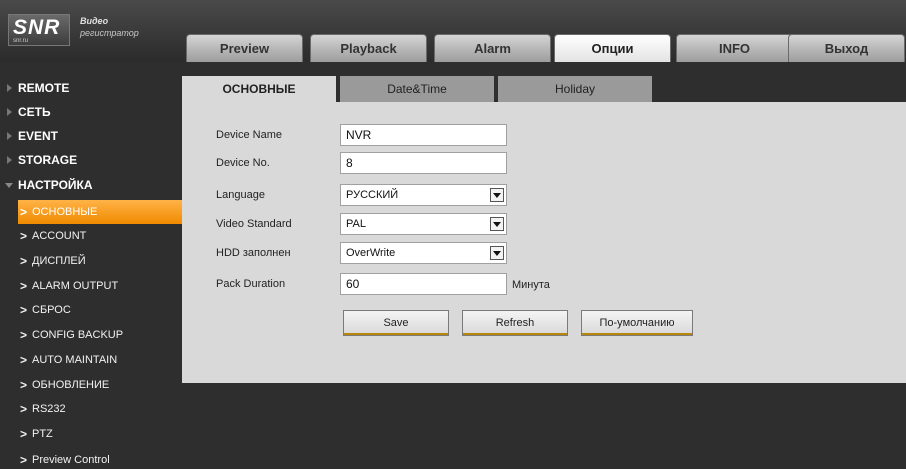  Describe the element at coordinates (49, 409) in the screenshot. I see `sidebar-item-label: RS232` at that location.